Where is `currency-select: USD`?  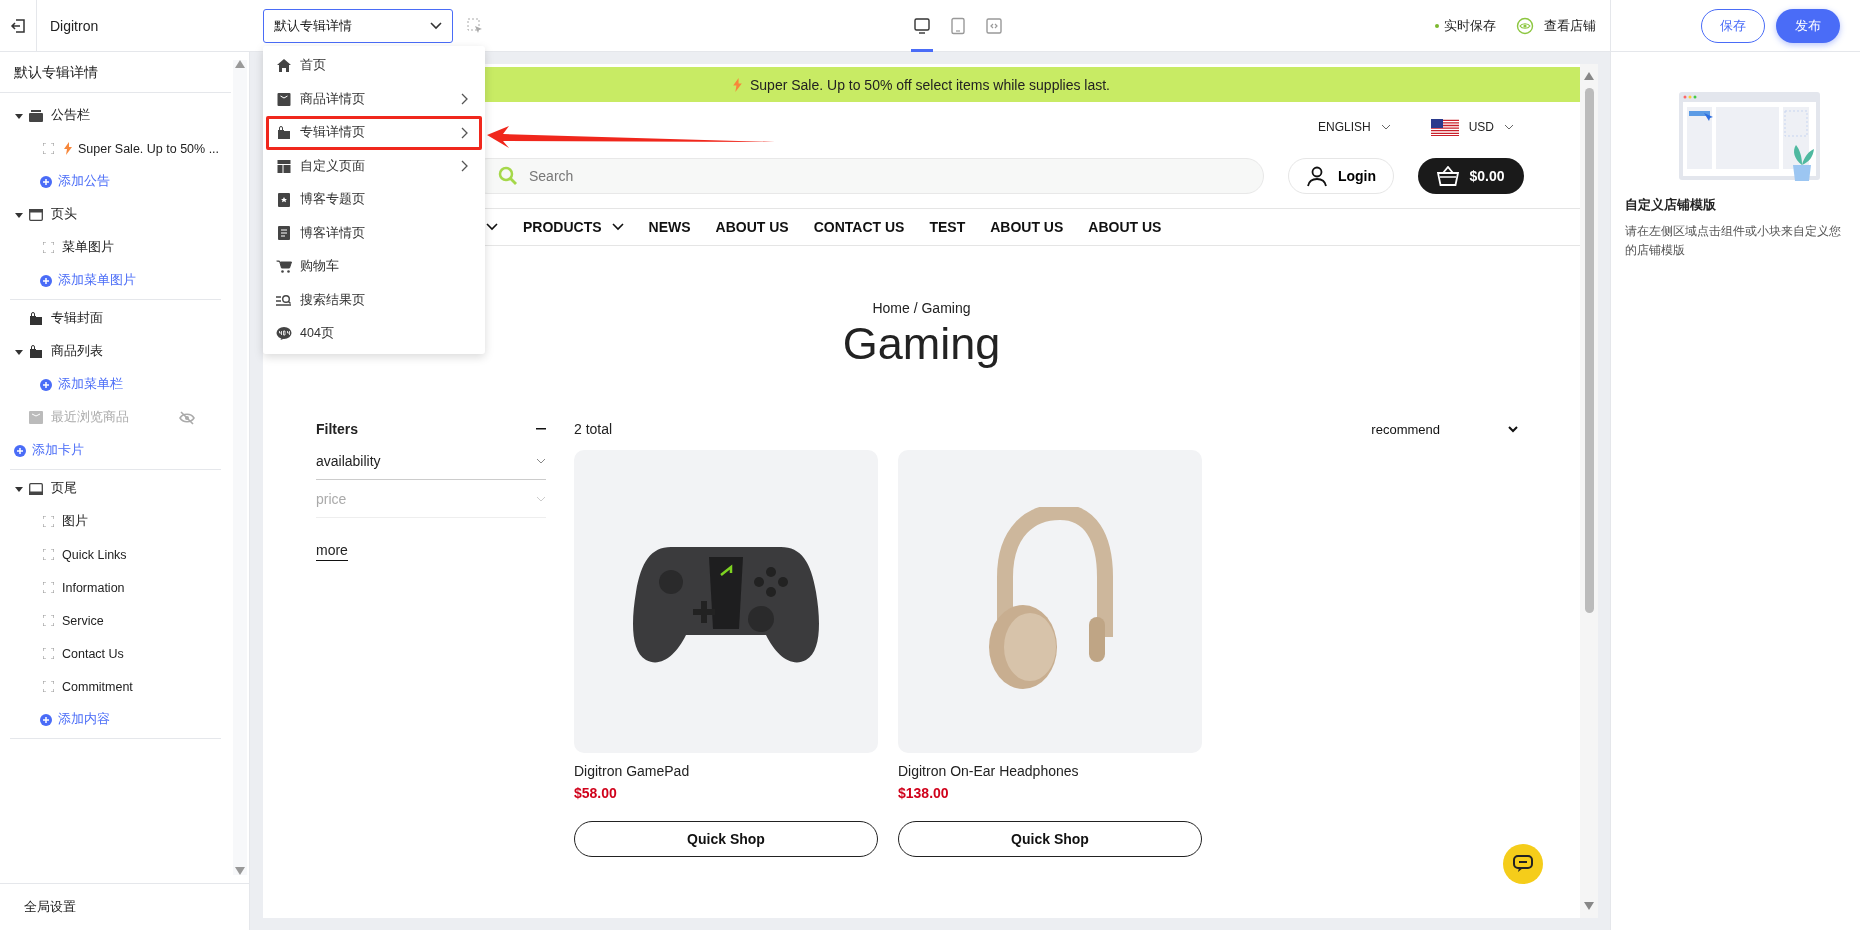
currency-select: USD is located at coordinates (1472, 127).